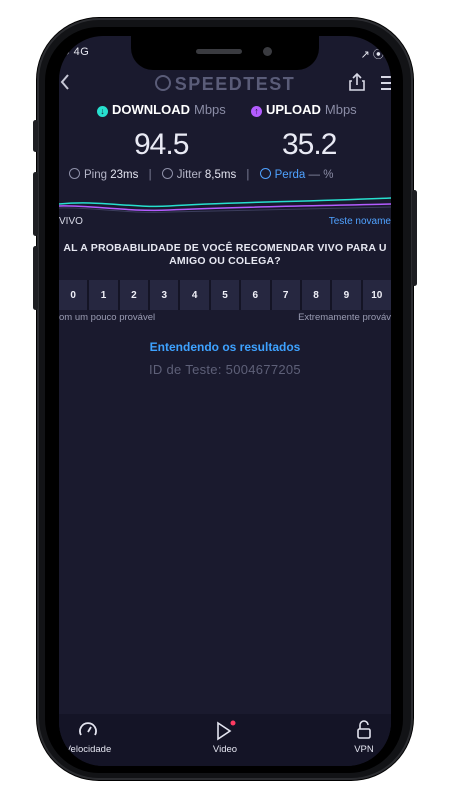 The image size is (450, 800). What do you see at coordinates (75, 52) in the screenshot?
I see `status-carrier: O 4G` at bounding box center [75, 52].